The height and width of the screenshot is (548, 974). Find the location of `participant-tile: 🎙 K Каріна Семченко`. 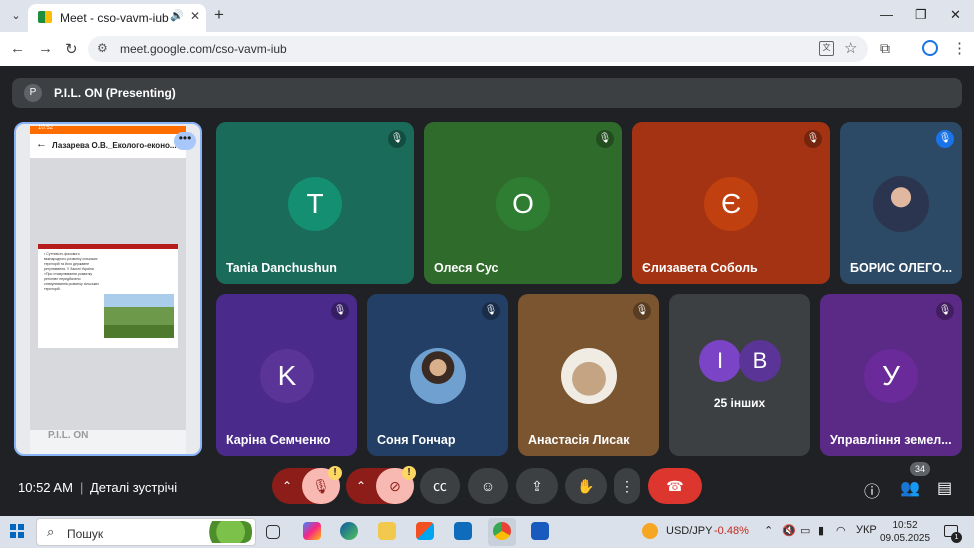

participant-tile: 🎙 K Каріна Семченко is located at coordinates (286, 375).